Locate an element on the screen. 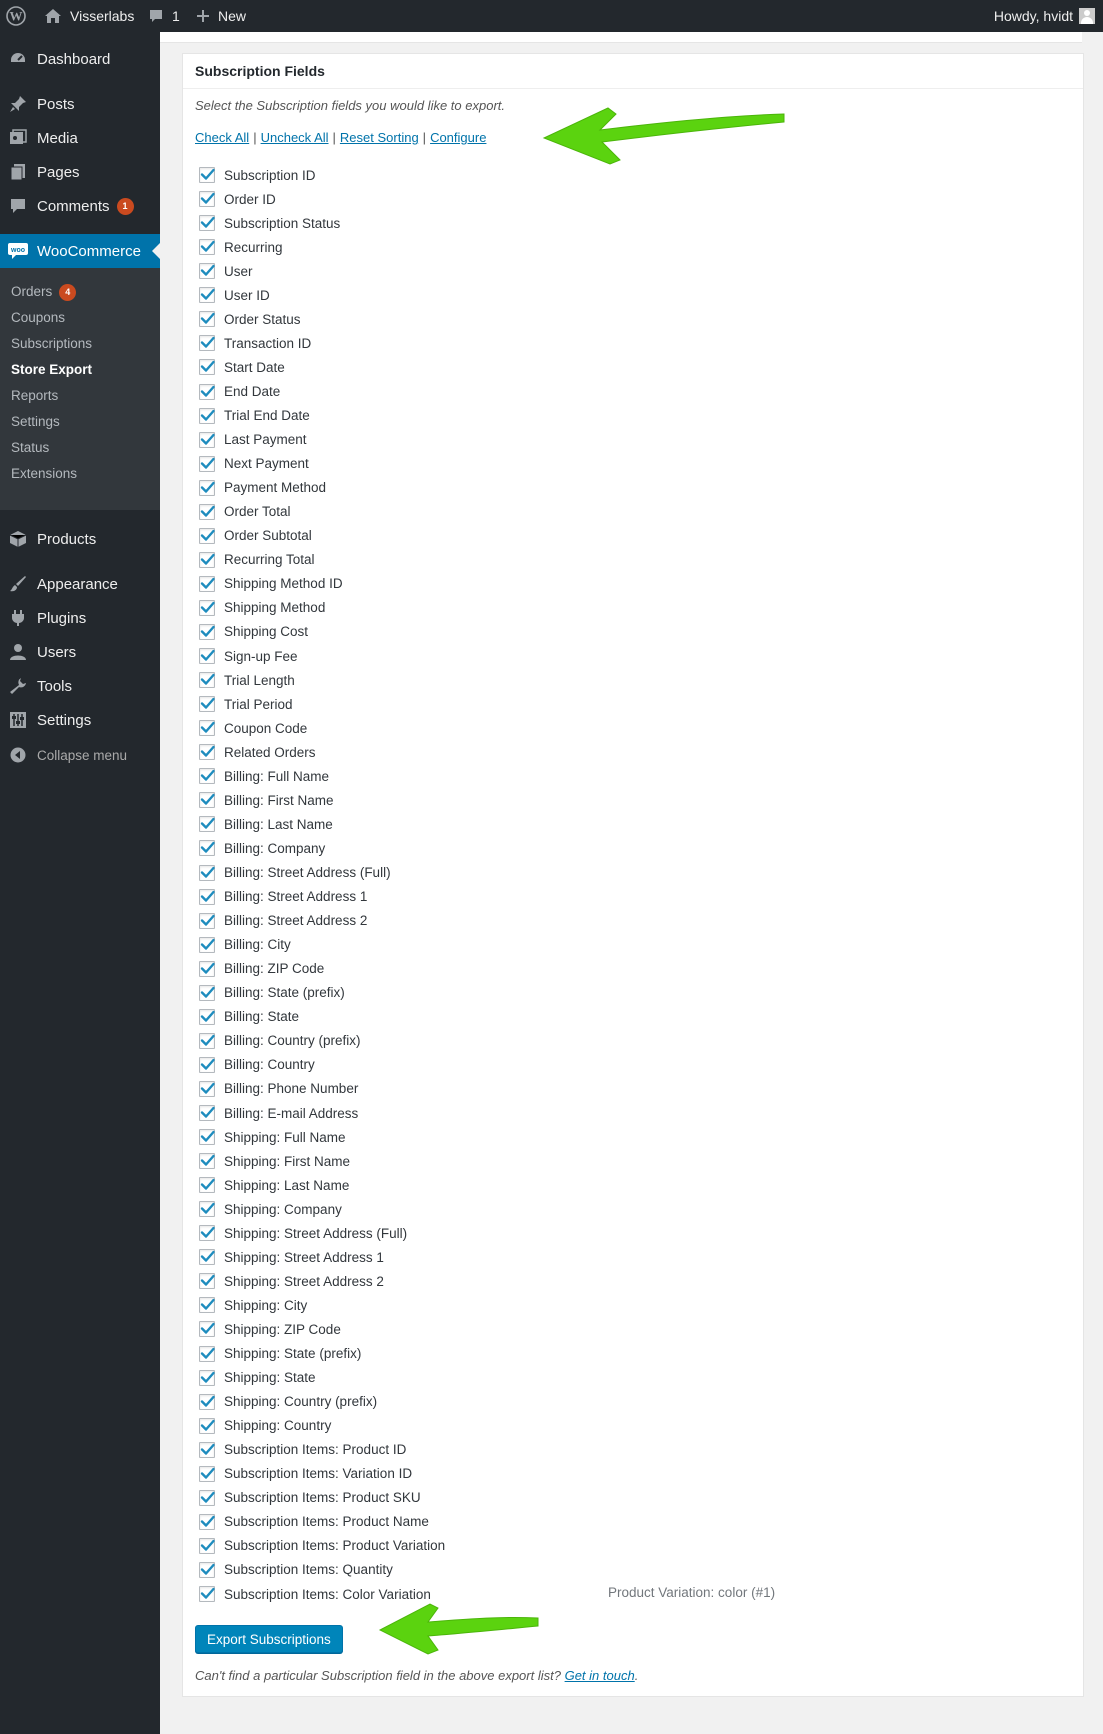  field-checkbox-row: Billing: City is located at coordinates (245, 945).